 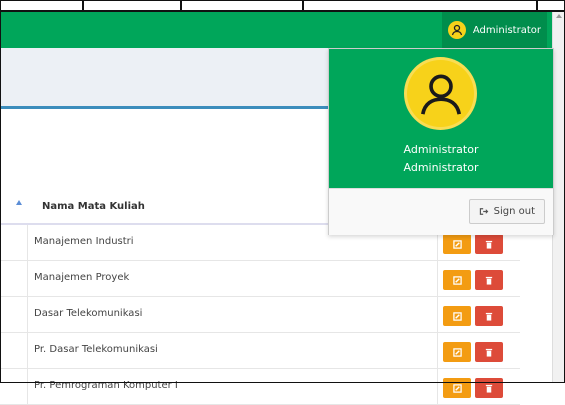 I want to click on course-name-cell: Dasar Telekomunikasi, so click(x=88, y=313).